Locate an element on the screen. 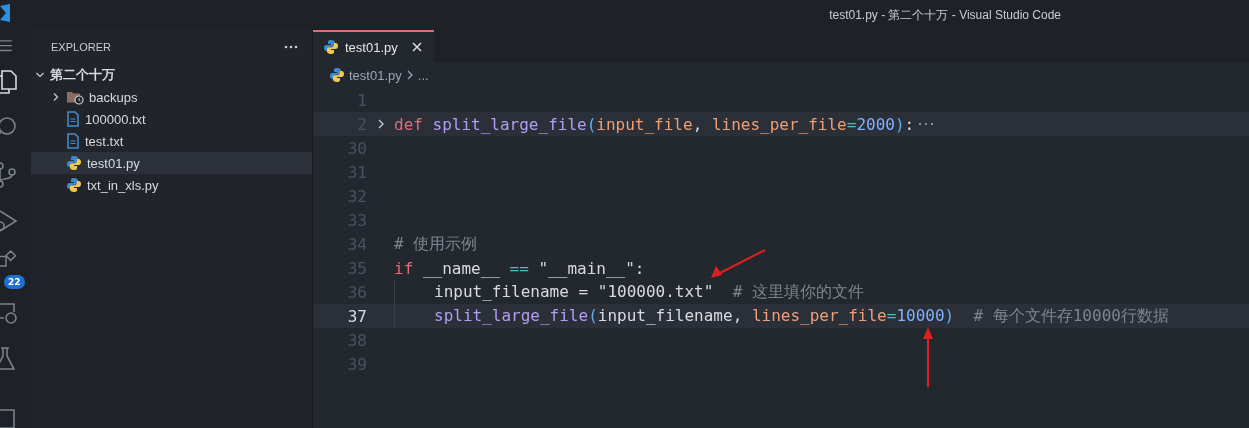 This screenshot has height=428, width=1249. line-number: 37 is located at coordinates (356, 316).